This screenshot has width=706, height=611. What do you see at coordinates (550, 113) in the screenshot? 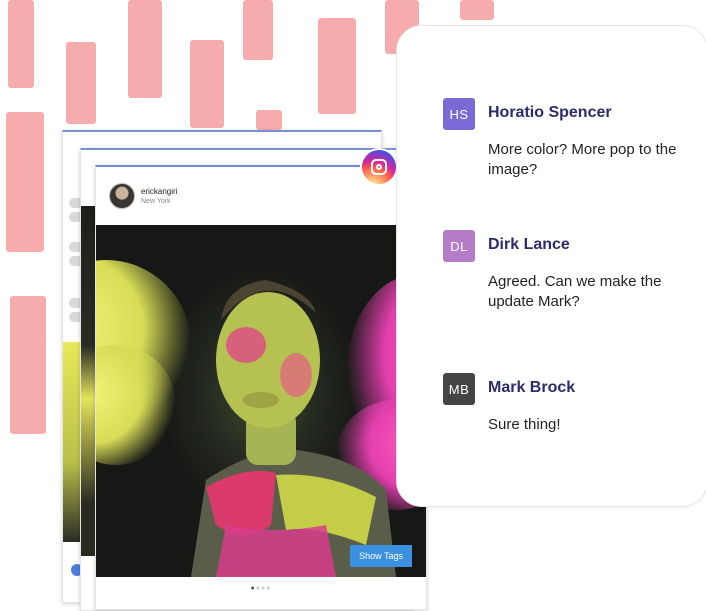
I see `comment-author: Horatio Spencer` at bounding box center [550, 113].